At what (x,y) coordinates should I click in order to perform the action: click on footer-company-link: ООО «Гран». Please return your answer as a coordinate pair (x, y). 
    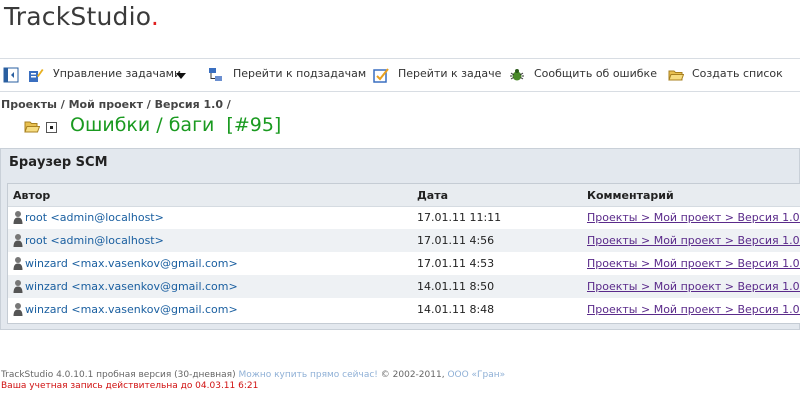
    Looking at the image, I should click on (476, 375).